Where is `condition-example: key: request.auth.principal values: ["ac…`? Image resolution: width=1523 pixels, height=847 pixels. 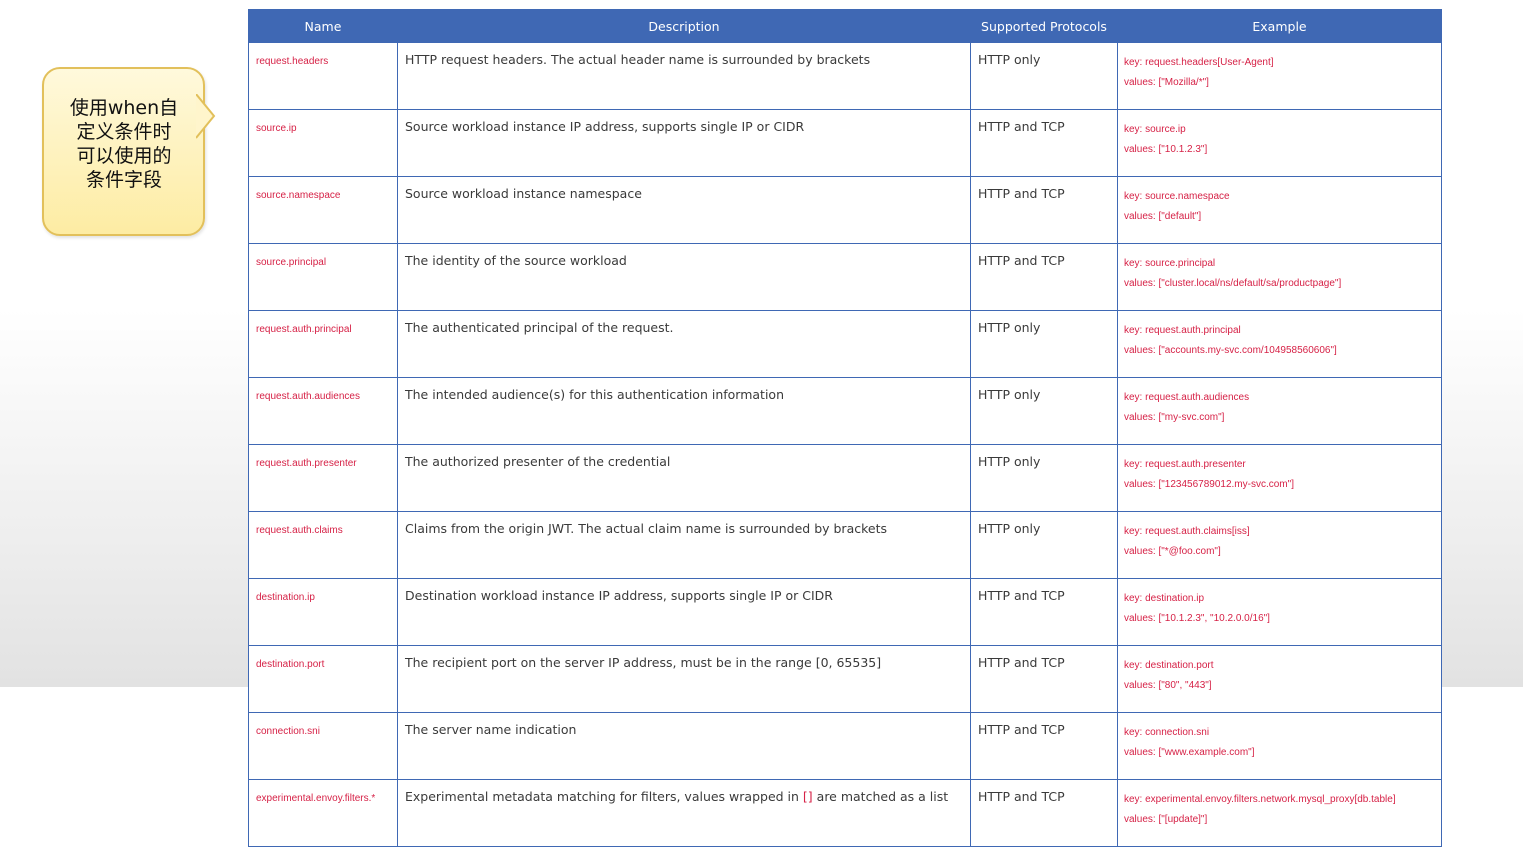
condition-example: key: request.auth.principal values: ["ac… is located at coordinates (1279, 344).